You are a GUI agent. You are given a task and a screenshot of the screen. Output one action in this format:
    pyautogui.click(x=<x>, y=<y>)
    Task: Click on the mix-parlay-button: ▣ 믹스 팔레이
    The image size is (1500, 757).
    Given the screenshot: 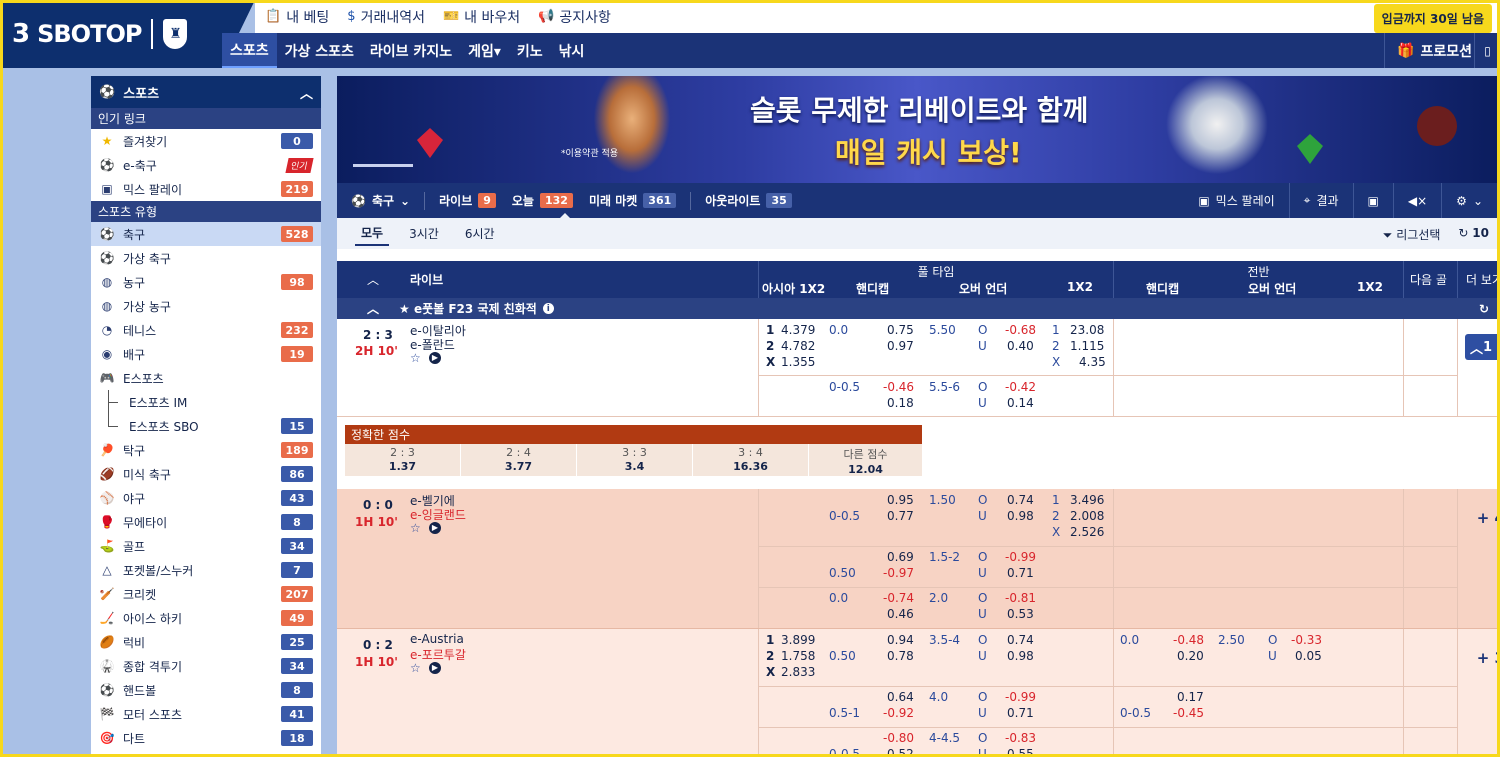 What is the action you would take?
    pyautogui.click(x=1236, y=200)
    